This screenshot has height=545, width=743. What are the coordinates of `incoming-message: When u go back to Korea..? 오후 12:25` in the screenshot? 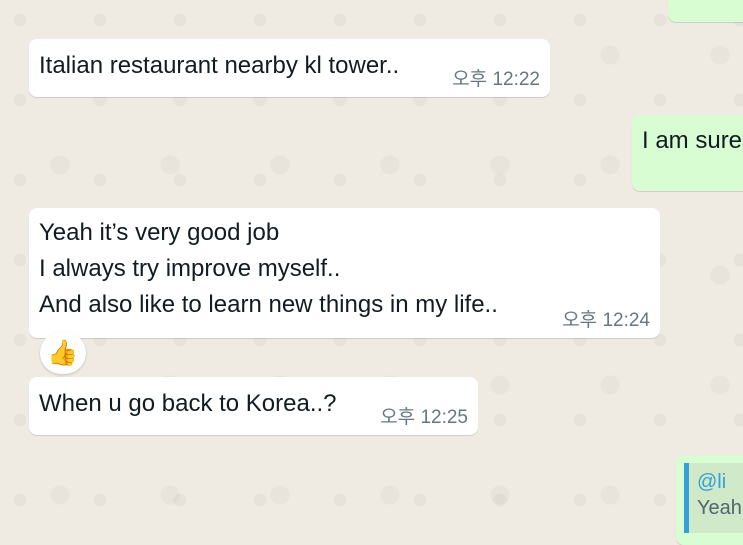 It's located at (253, 406).